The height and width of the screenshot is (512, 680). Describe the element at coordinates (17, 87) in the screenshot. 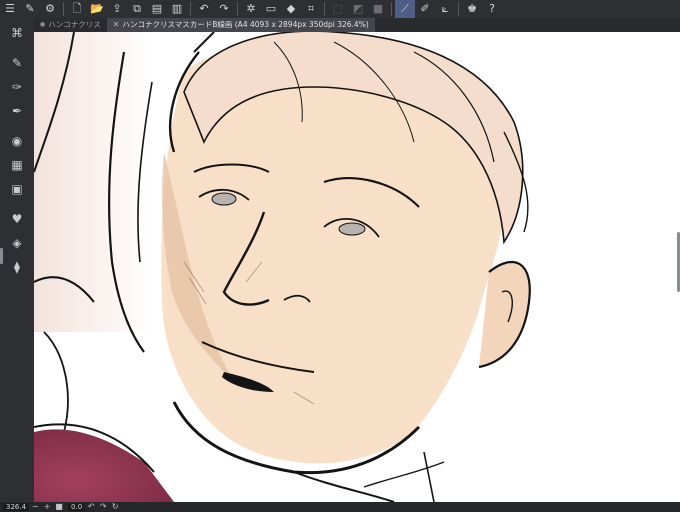

I see `sub-tool-icon: ✑` at that location.